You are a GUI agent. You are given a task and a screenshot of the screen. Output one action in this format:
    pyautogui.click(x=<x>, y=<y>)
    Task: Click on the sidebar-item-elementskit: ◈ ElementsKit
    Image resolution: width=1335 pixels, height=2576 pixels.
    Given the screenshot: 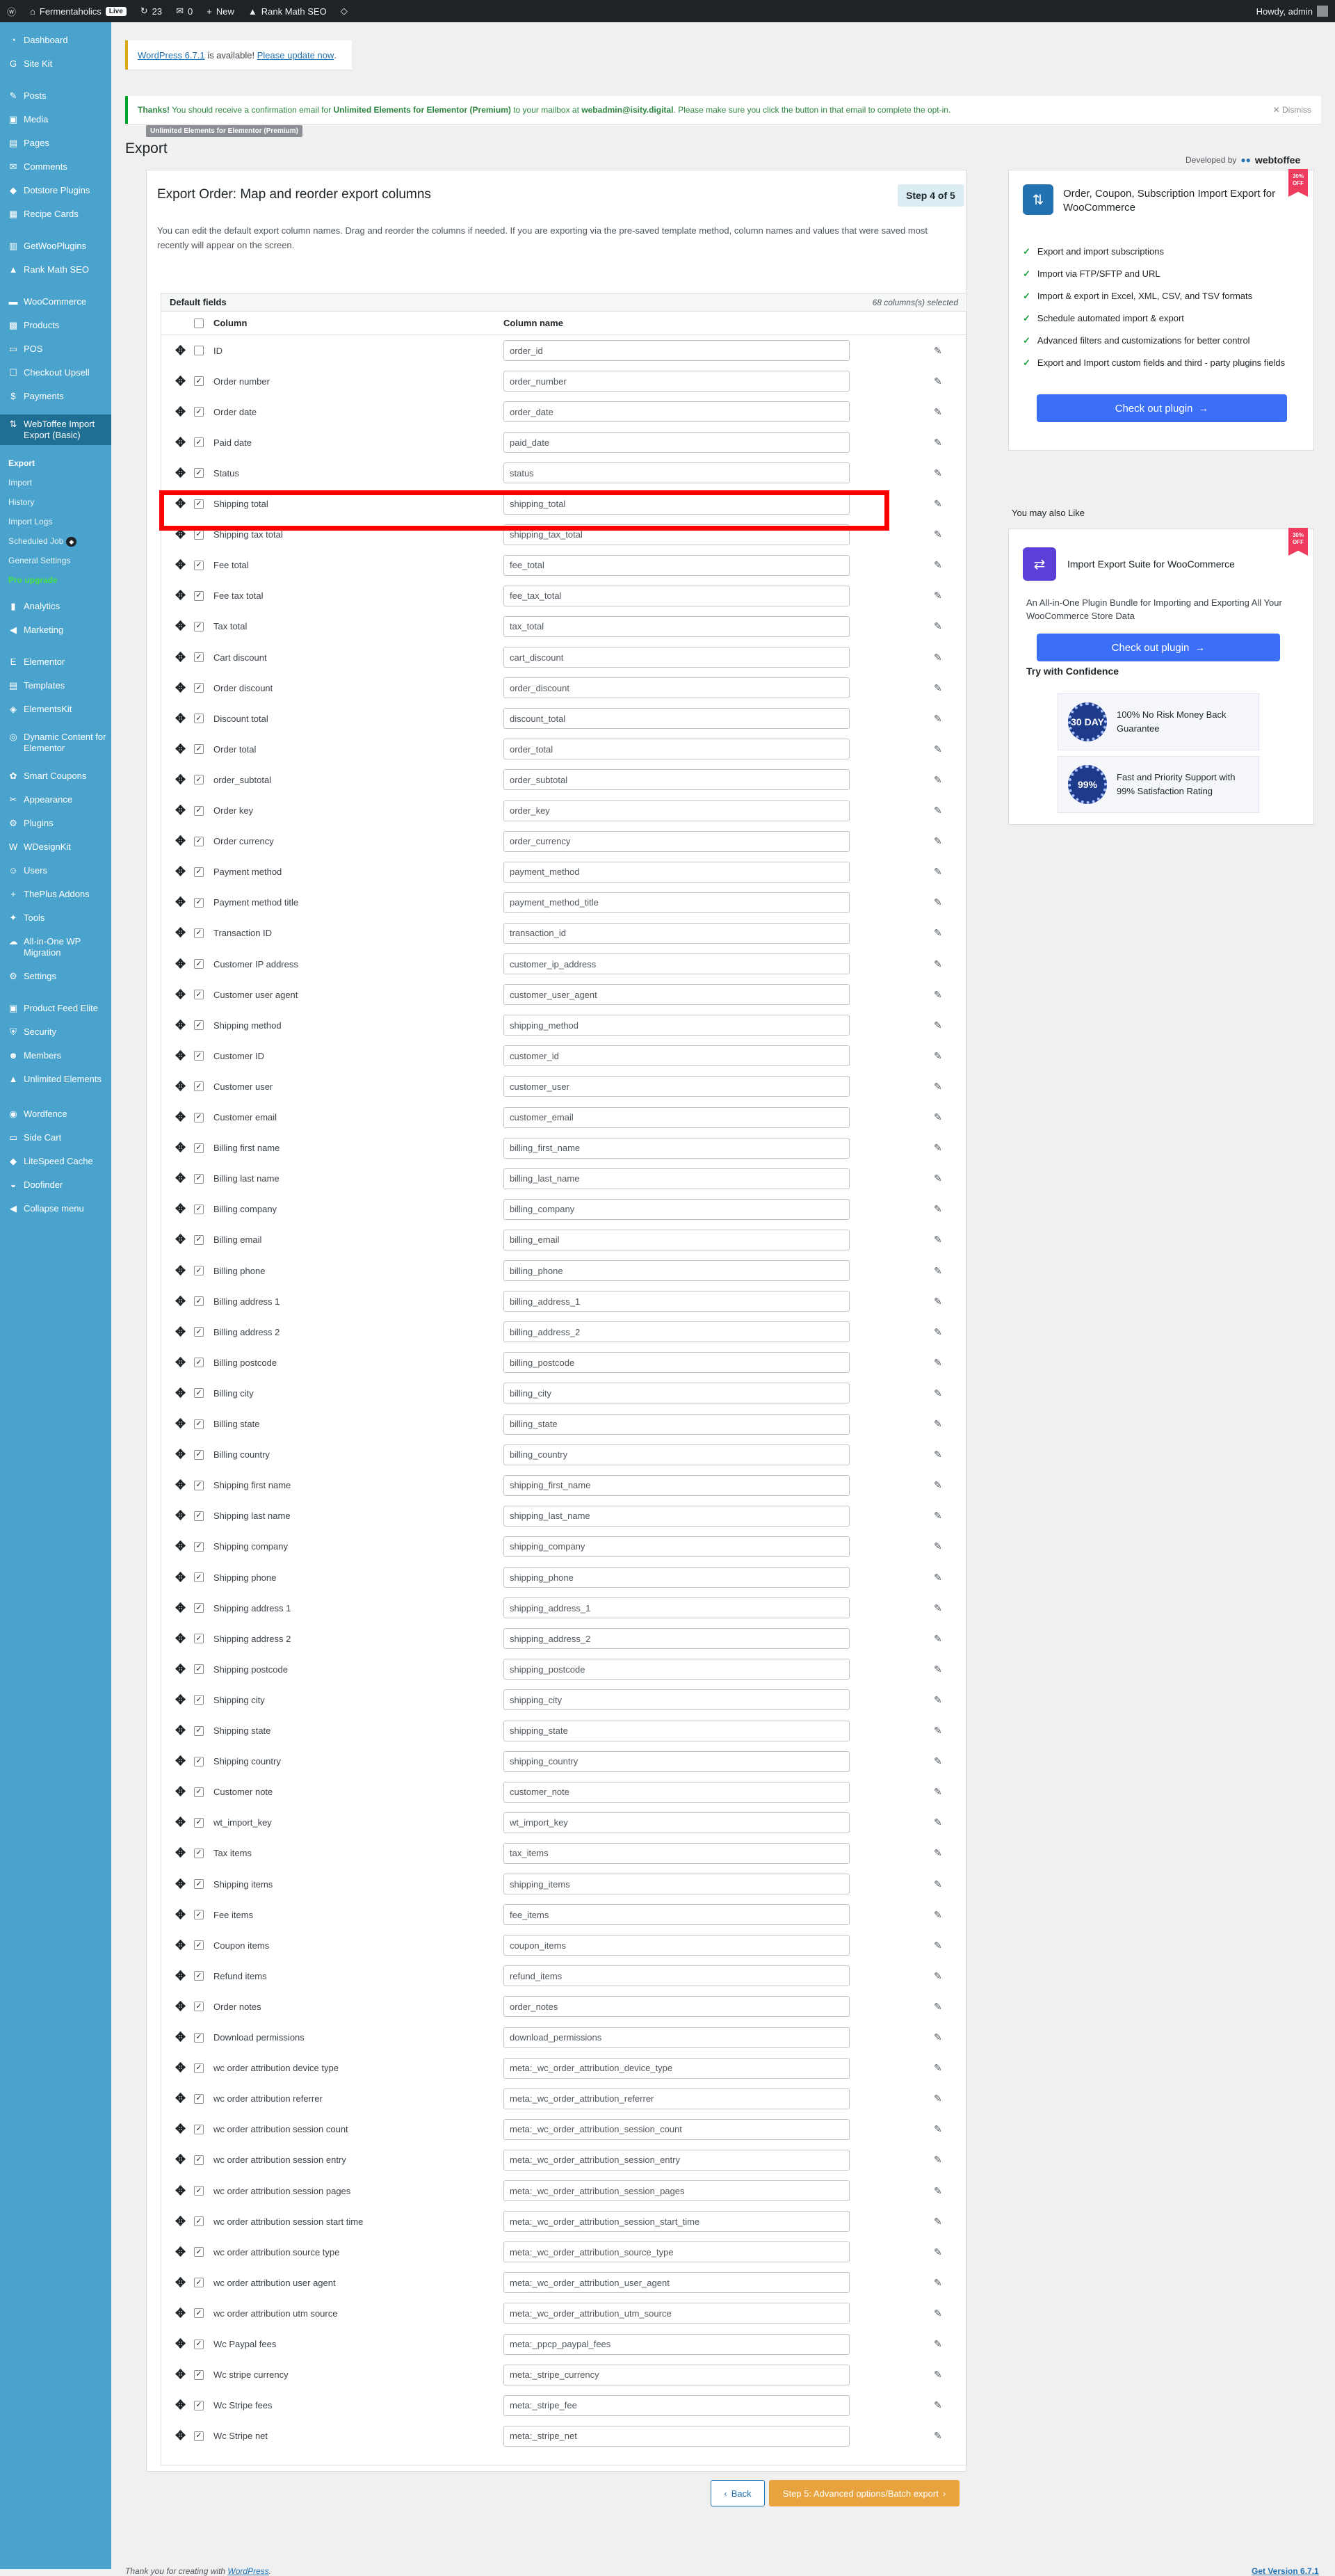 What is the action you would take?
    pyautogui.click(x=55, y=710)
    